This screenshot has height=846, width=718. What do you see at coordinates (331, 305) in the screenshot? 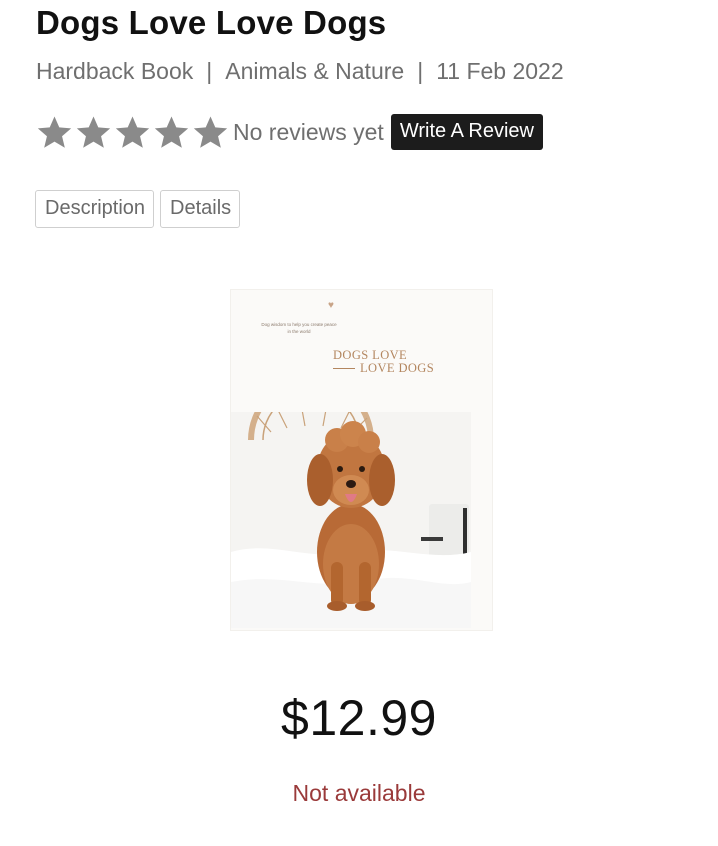
I see `heart-icon: ♥` at bounding box center [331, 305].